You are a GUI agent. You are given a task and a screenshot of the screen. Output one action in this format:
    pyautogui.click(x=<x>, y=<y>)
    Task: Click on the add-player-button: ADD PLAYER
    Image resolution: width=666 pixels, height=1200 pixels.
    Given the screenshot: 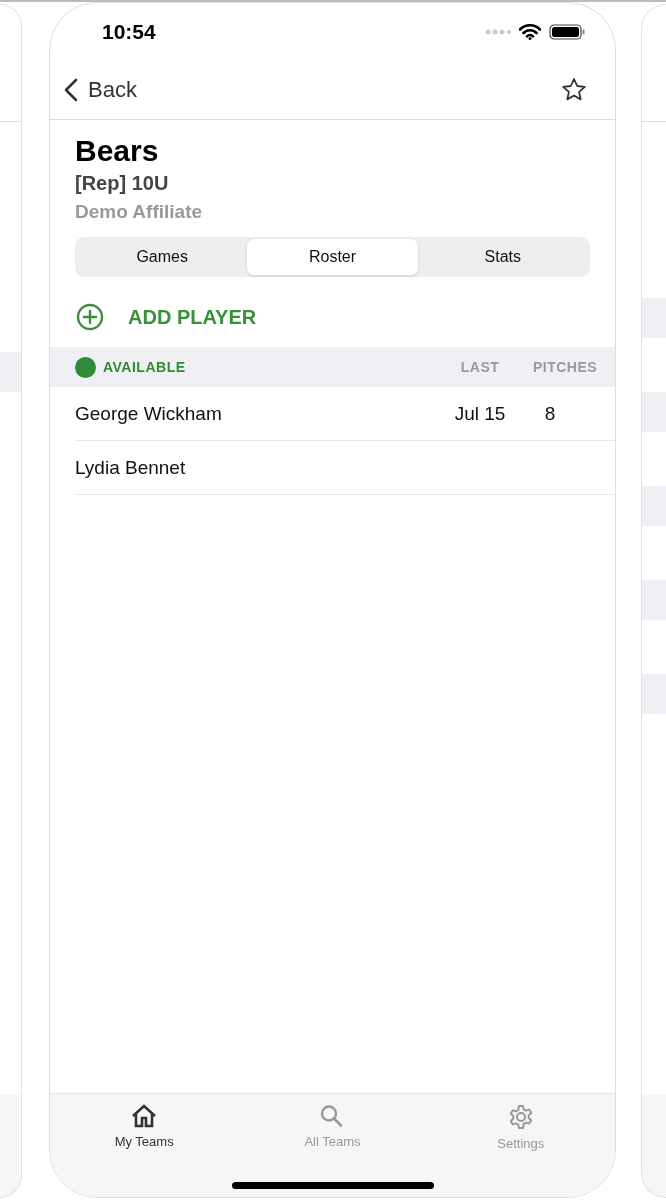 What is the action you would take?
    pyautogui.click(x=166, y=317)
    